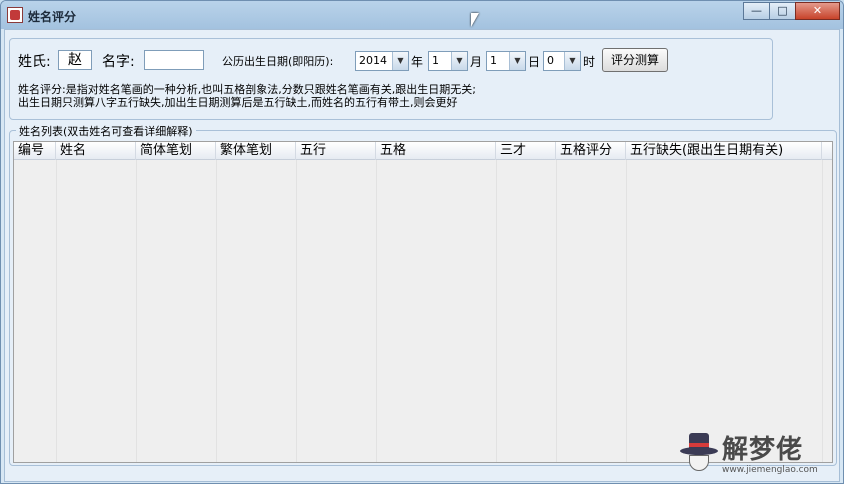  Describe the element at coordinates (35, 151) in the screenshot. I see `column-header-number: 编号` at that location.